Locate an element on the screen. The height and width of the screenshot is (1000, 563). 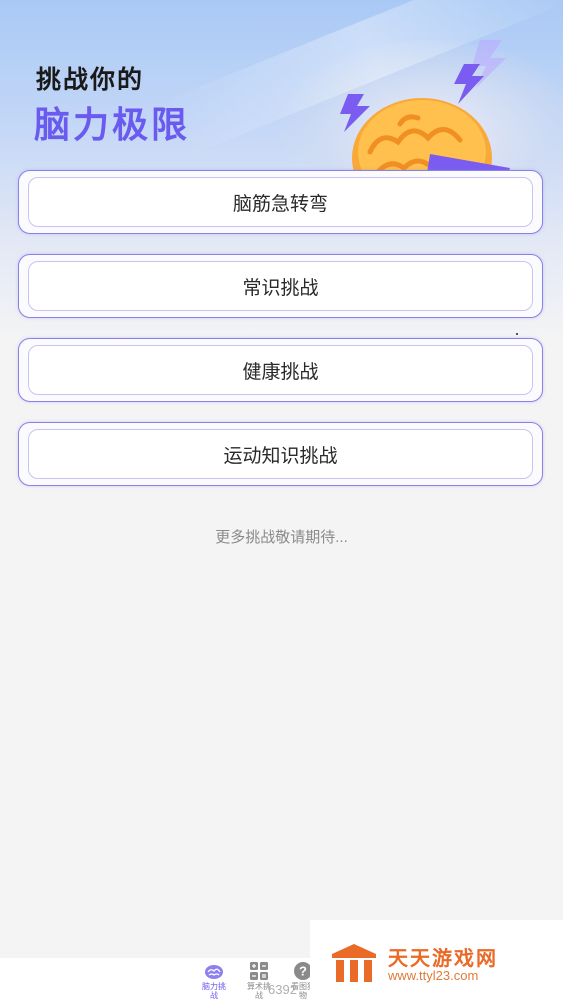
challenge-card-label: 脑筋急转弯 is located at coordinates (280, 202).